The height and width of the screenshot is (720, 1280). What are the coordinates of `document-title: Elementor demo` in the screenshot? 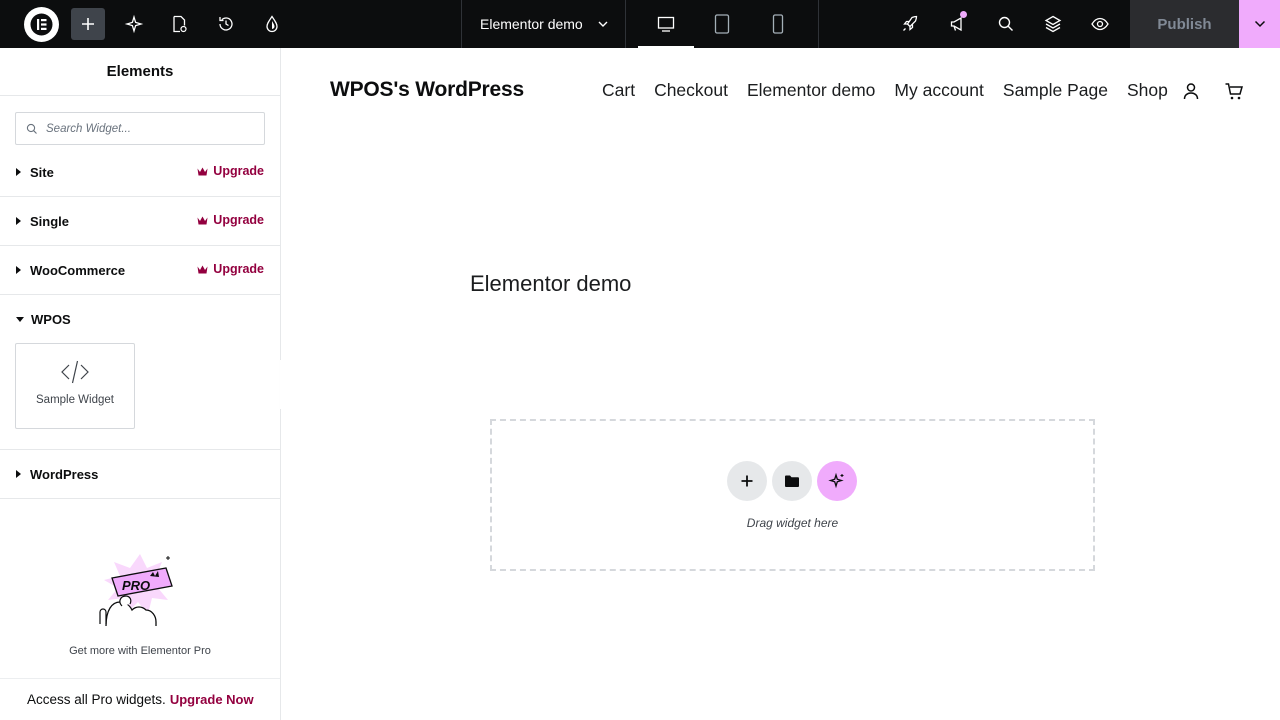 It's located at (531, 24).